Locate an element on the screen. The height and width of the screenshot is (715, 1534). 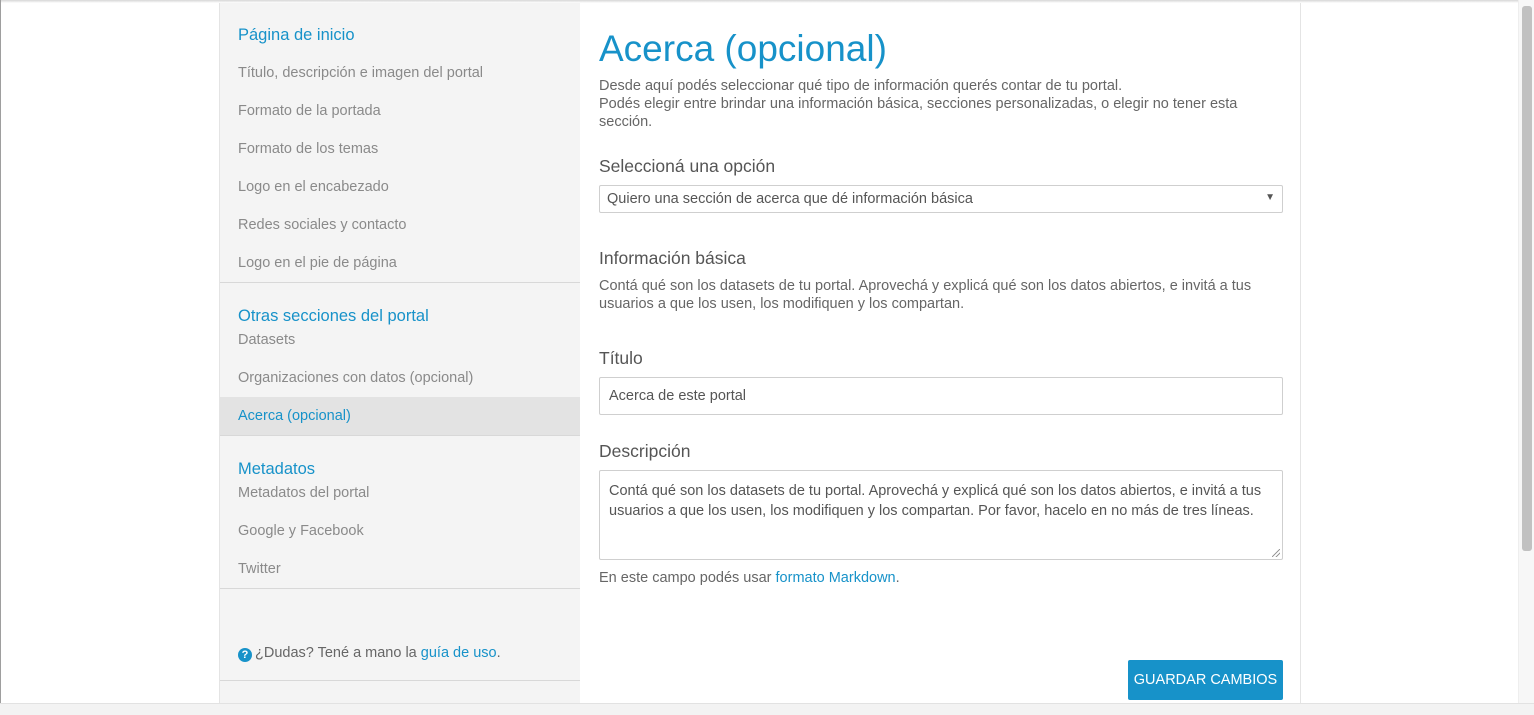
sidebar-item-header-logo: Logo en el encabezado is located at coordinates (400, 187).